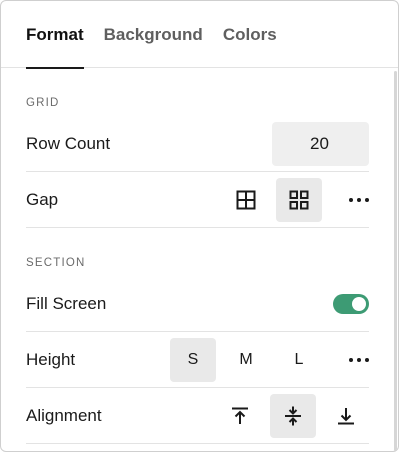 The image size is (399, 452). I want to click on scrollbar, so click(395, 261).